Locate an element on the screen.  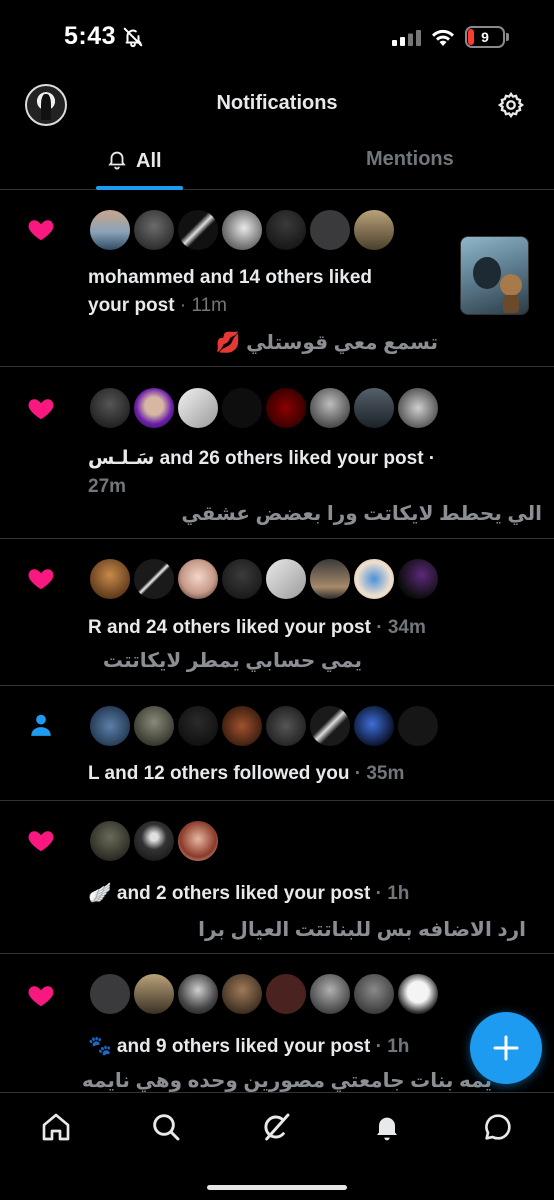
battery-tip is located at coordinates (507, 37).